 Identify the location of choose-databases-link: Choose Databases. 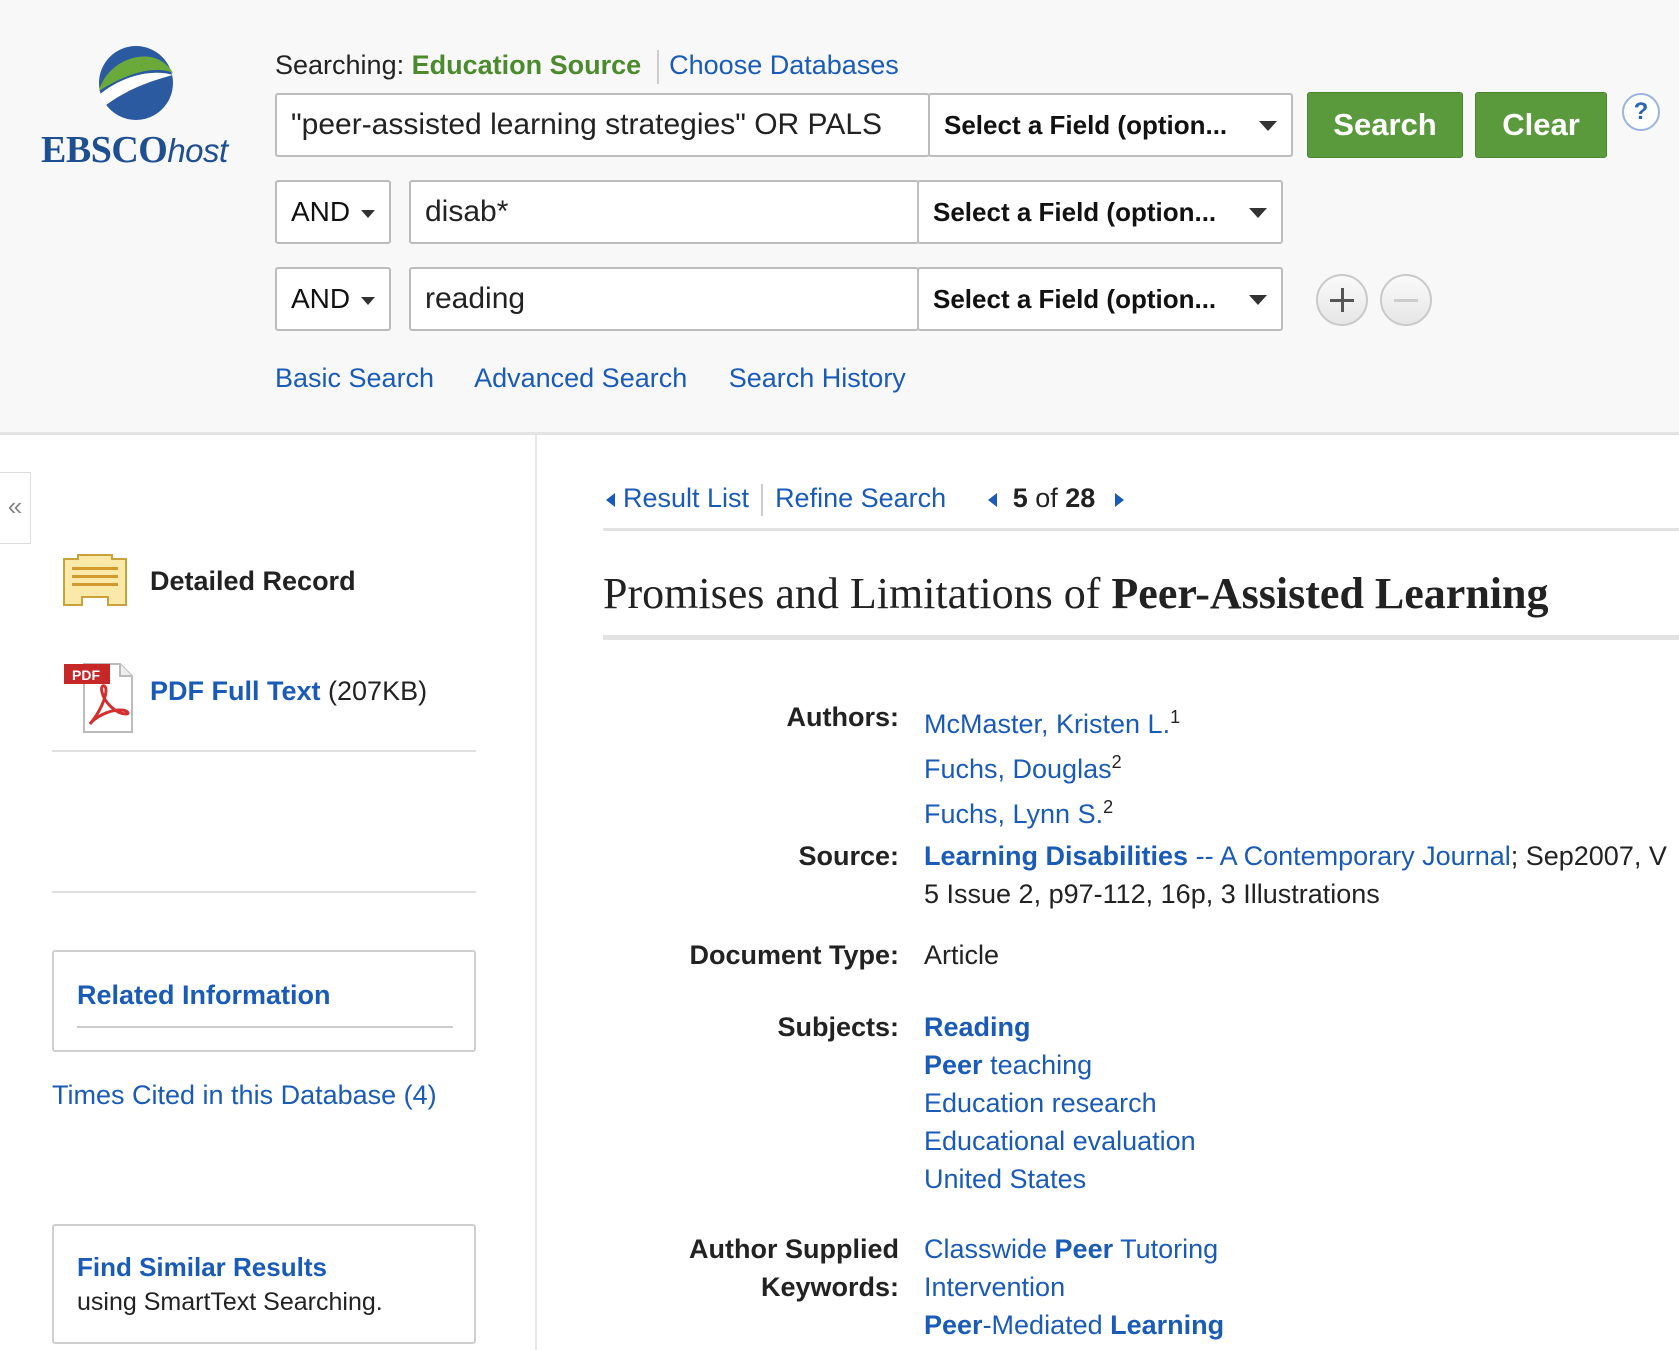
(784, 65).